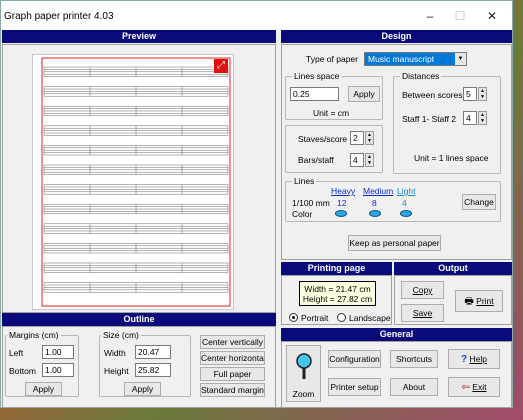 The width and height of the screenshot is (523, 420). Describe the element at coordinates (451, 158) in the screenshot. I see `distances-unit: Unit = 1 lines space` at that location.